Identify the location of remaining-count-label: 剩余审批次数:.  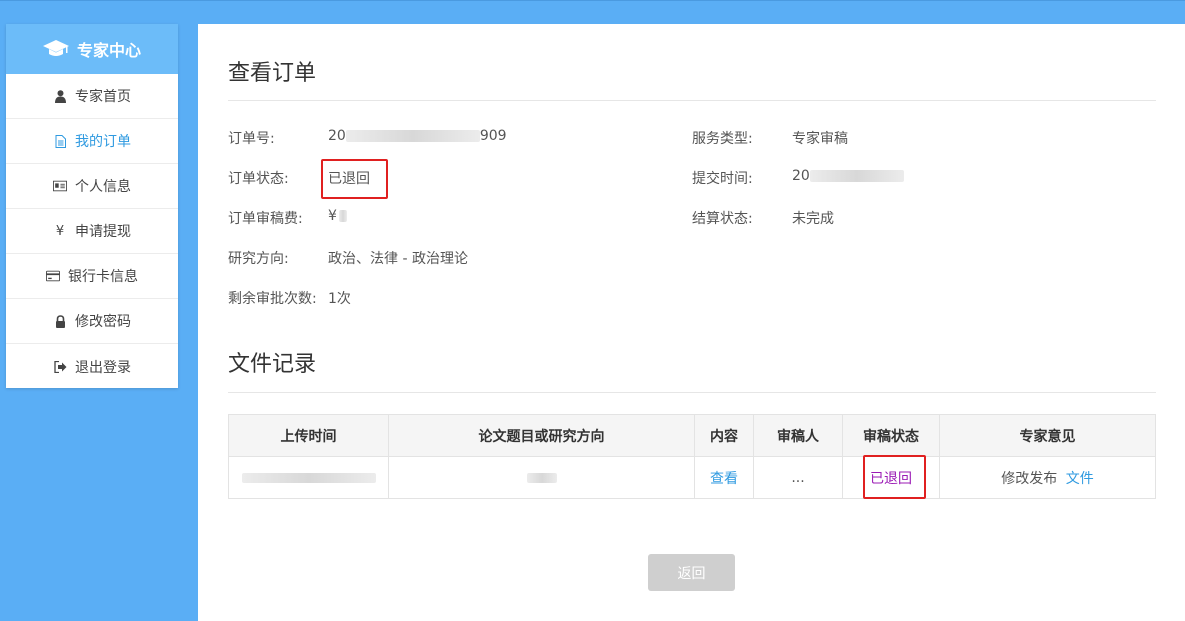
(272, 299).